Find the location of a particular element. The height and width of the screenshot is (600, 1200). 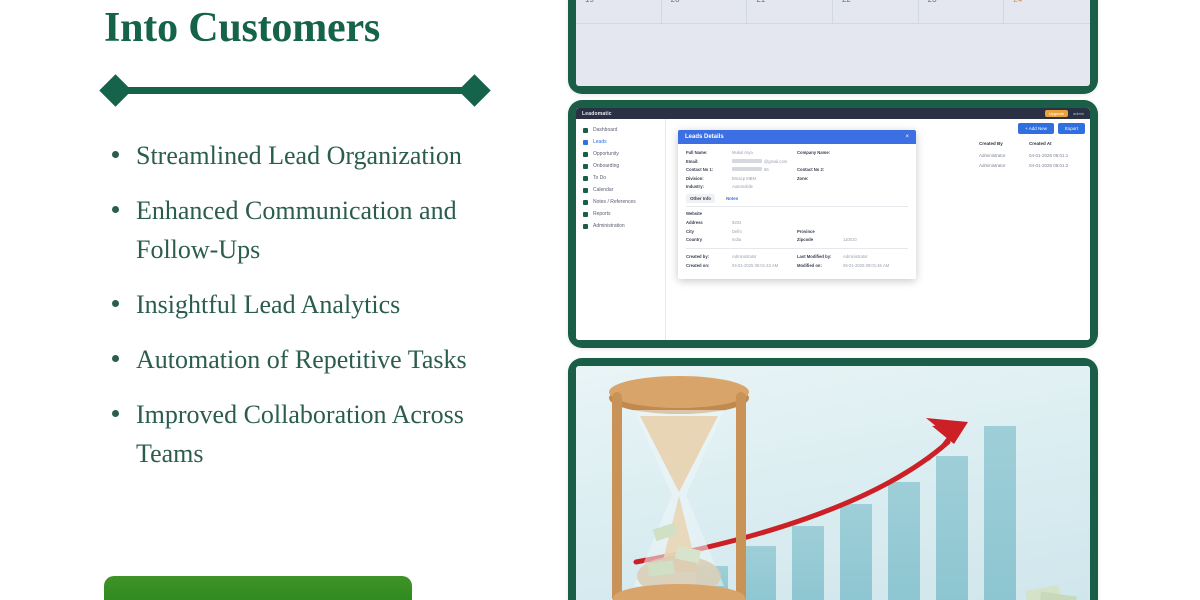

field-spacer is located at coordinates (852, 186).